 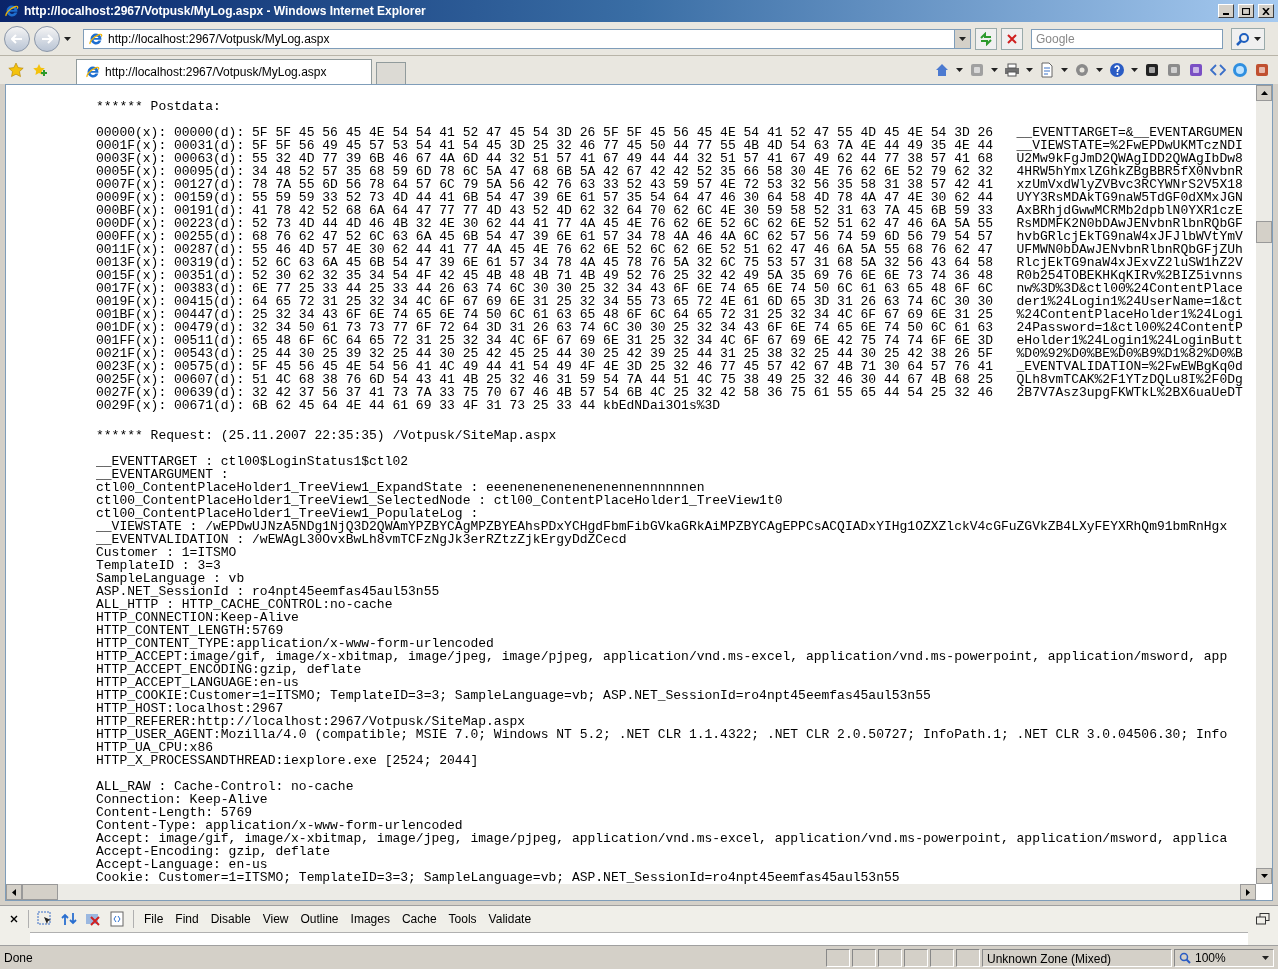 What do you see at coordinates (288, 760) in the screenshot?
I see `request-field-line: HTTP_X_PROCESSANDTHREAD:iexplore.exe [2524; 2044]` at bounding box center [288, 760].